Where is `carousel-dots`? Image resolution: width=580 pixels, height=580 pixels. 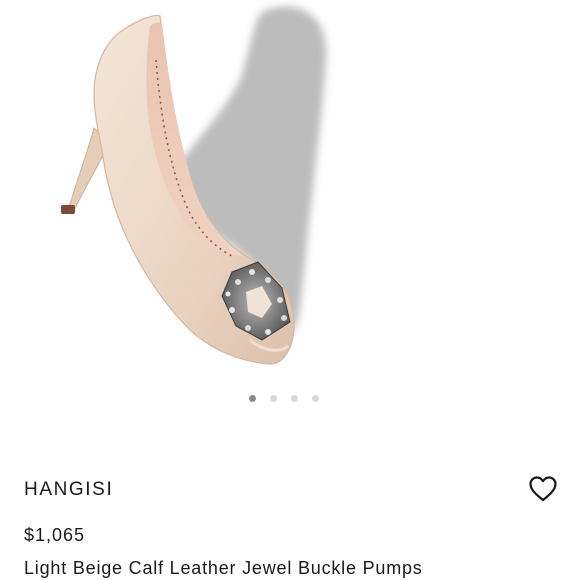
carousel-dots is located at coordinates (287, 398).